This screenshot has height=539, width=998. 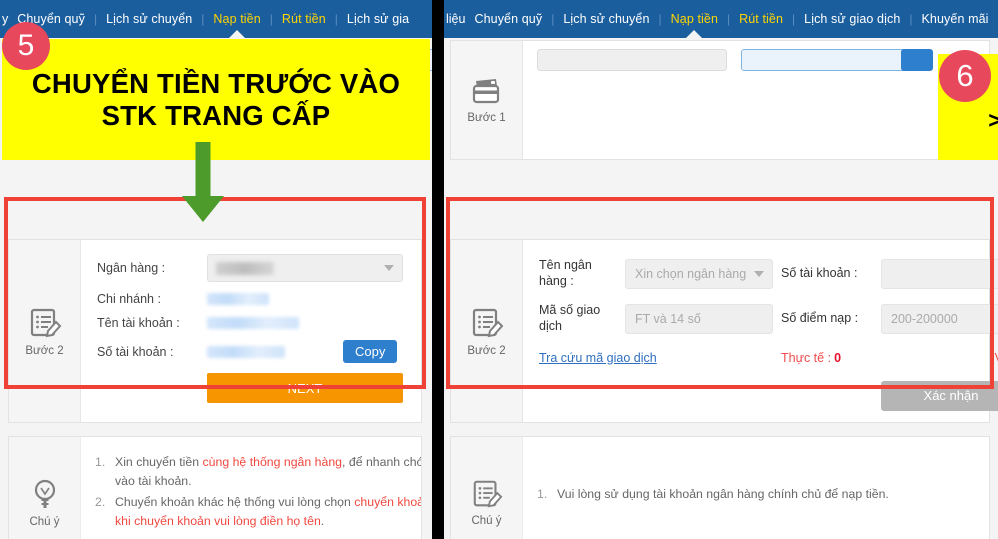 What do you see at coordinates (305, 268) in the screenshot?
I see `bank-select` at bounding box center [305, 268].